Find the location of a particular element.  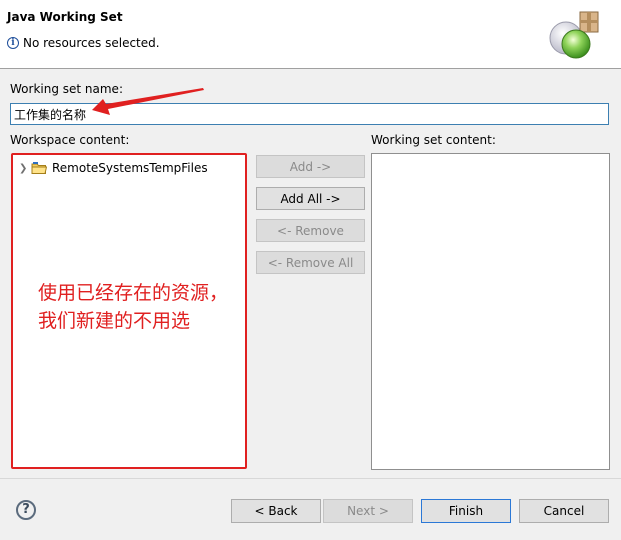

dialog-title: Java Working Set is located at coordinates (65, 17).